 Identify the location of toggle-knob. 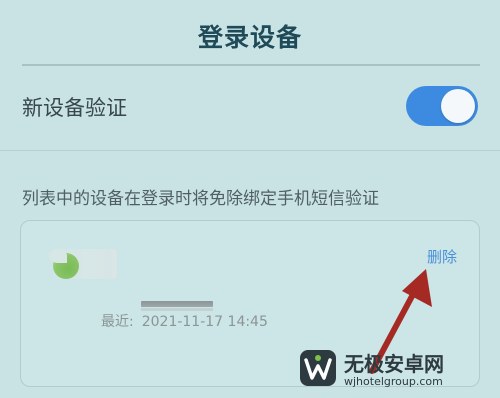
(458, 106).